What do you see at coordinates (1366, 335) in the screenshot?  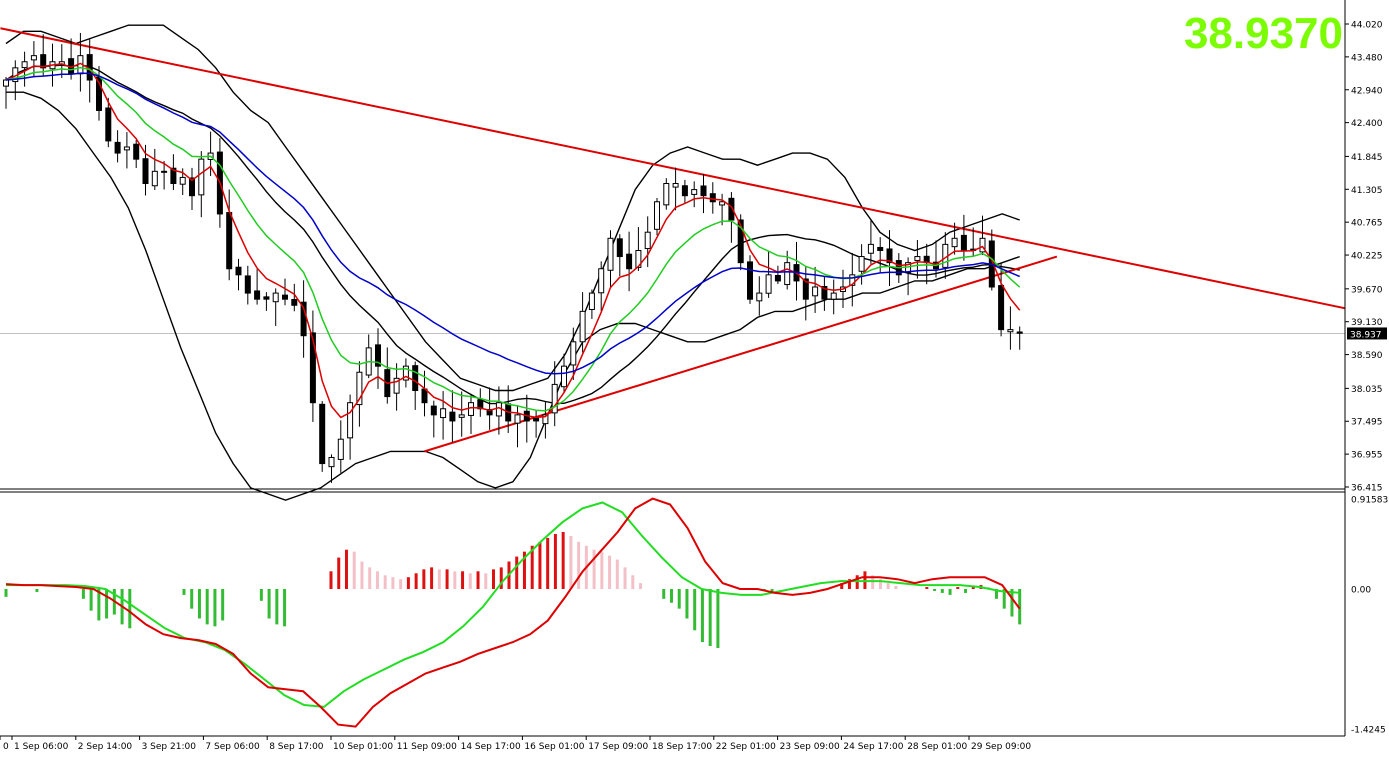 I see `current-price-tag-label: 38.937` at bounding box center [1366, 335].